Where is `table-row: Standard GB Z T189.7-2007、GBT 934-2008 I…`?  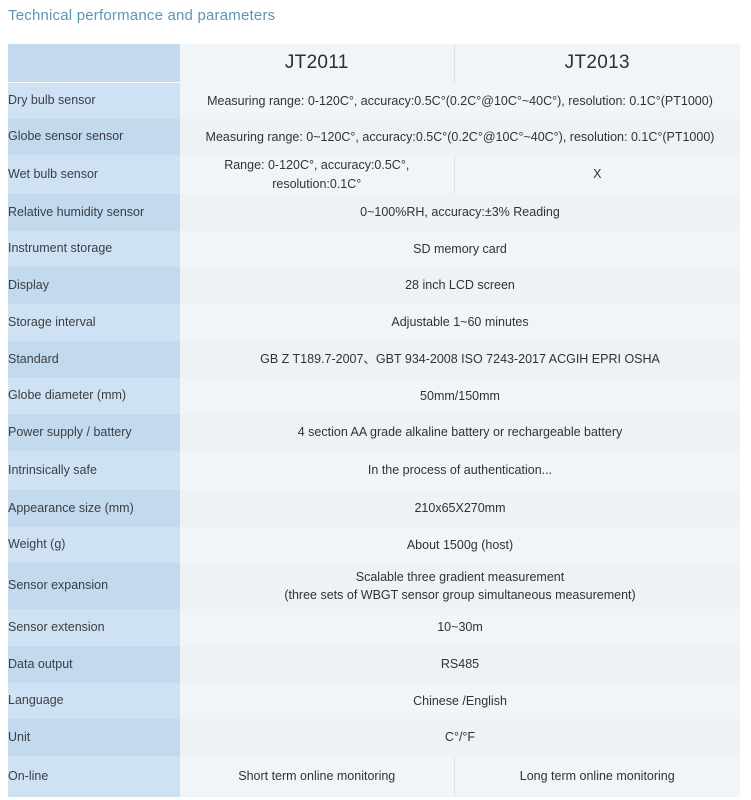 table-row: Standard GB Z T189.7-2007、GBT 934-2008 I… is located at coordinates (374, 359).